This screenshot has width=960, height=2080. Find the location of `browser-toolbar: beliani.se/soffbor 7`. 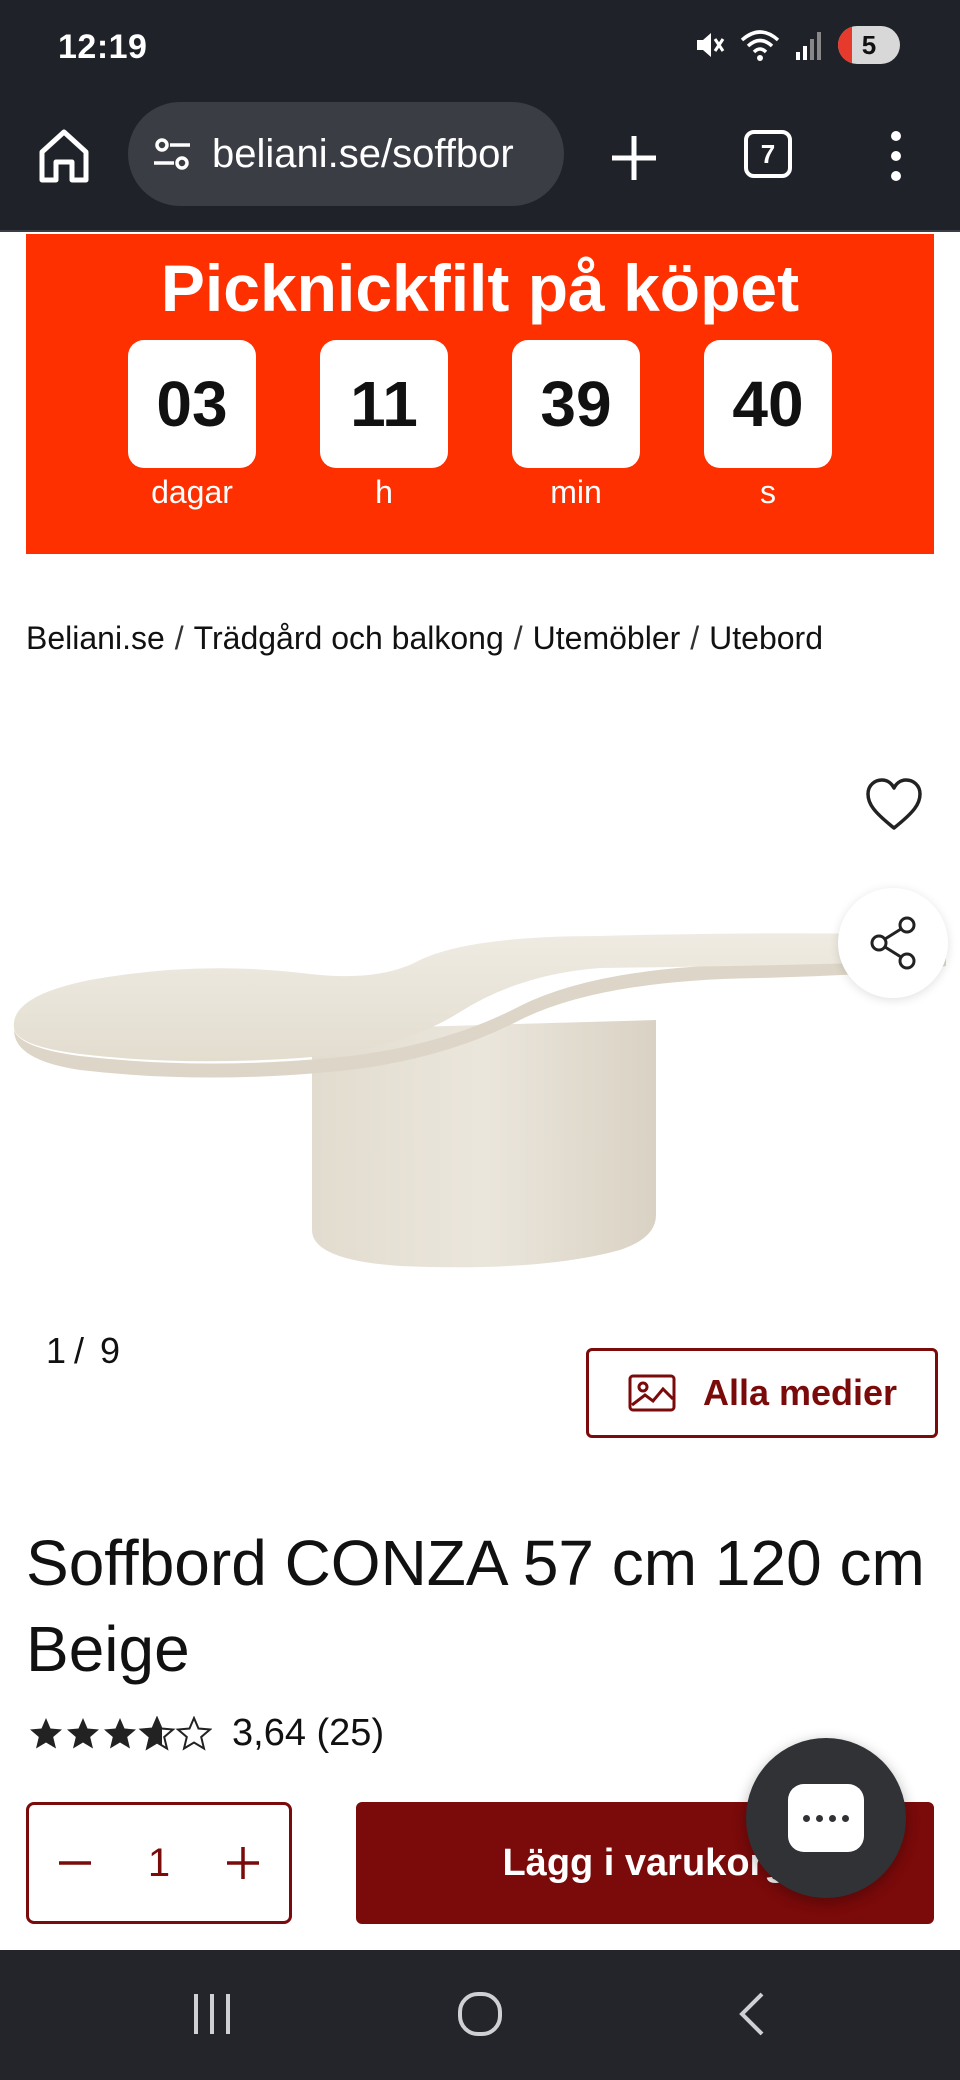

browser-toolbar: beliani.se/soffbor 7 is located at coordinates (480, 164).